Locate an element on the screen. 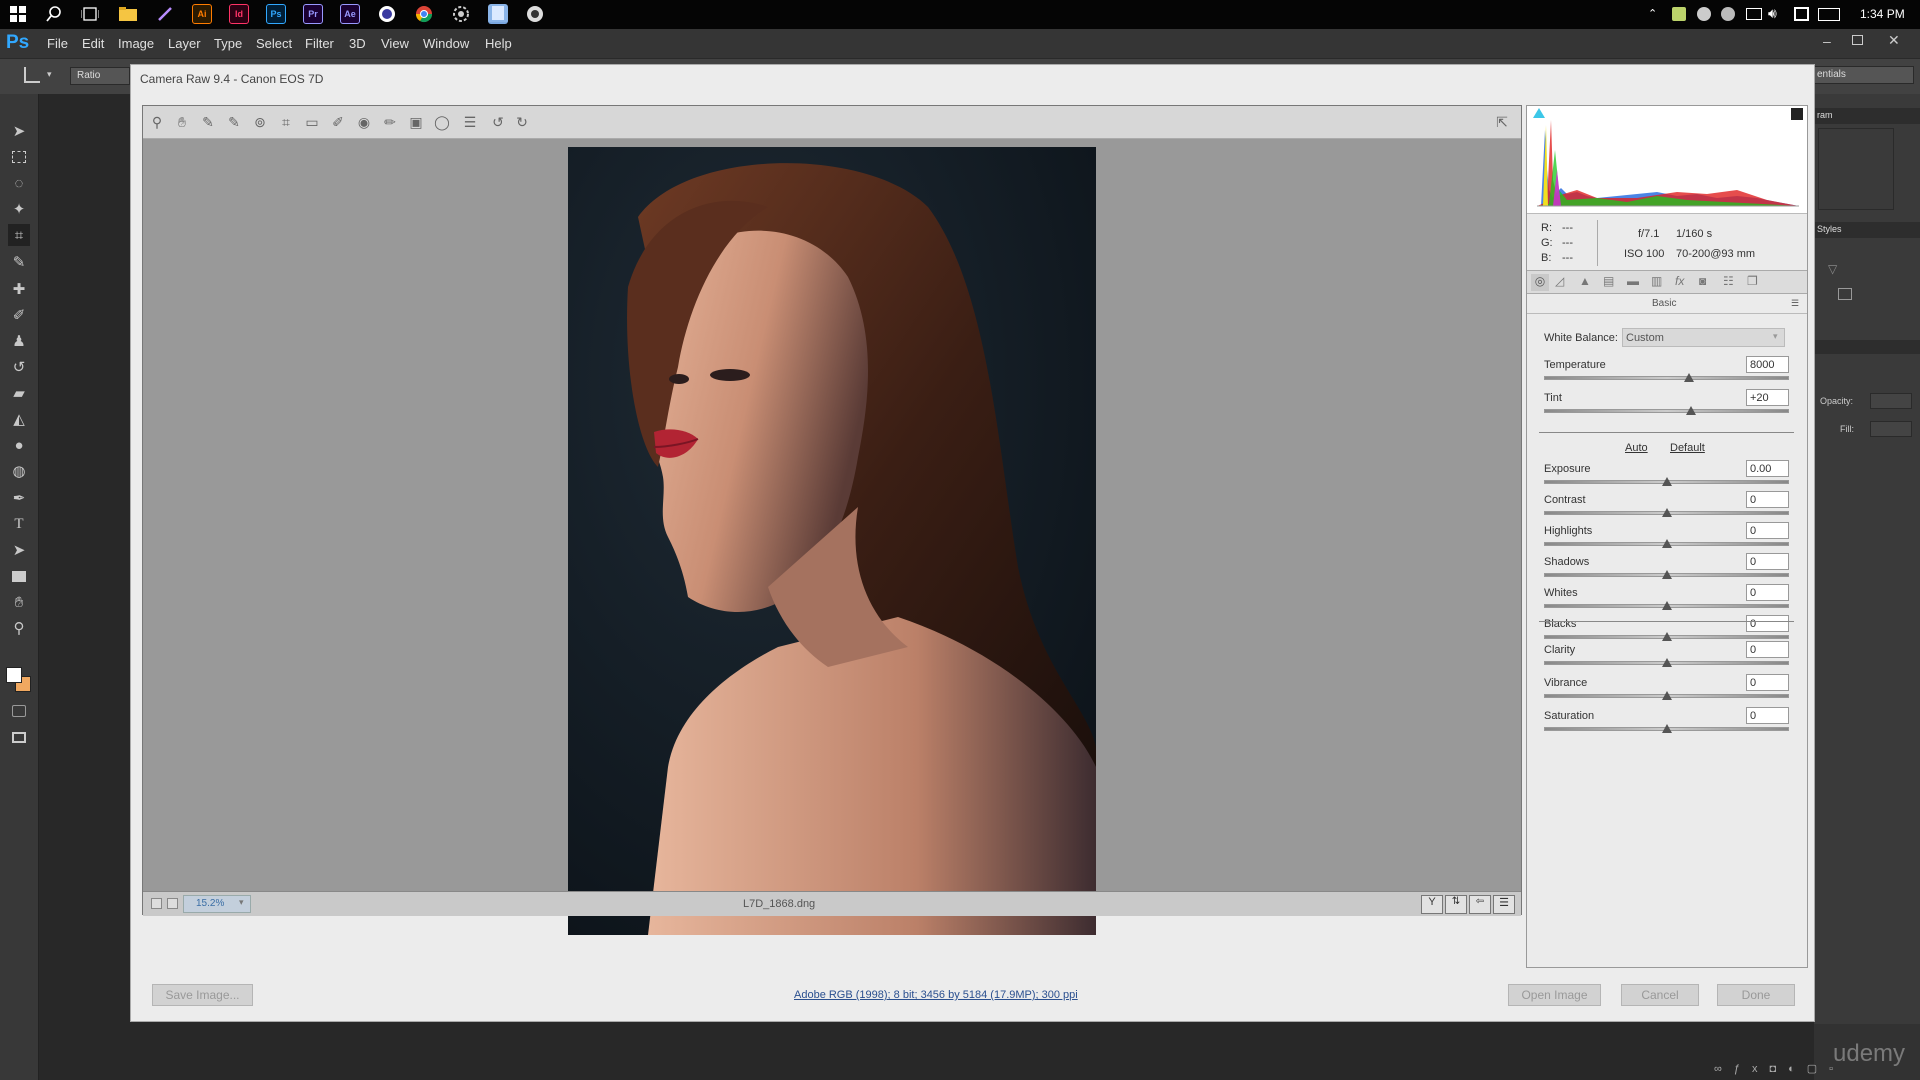  tint-slider-track is located at coordinates (1666, 411).